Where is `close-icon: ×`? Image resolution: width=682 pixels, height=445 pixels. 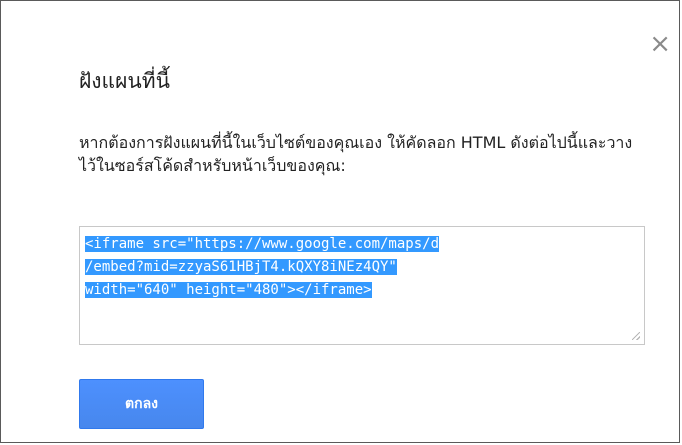 close-icon: × is located at coordinates (660, 44).